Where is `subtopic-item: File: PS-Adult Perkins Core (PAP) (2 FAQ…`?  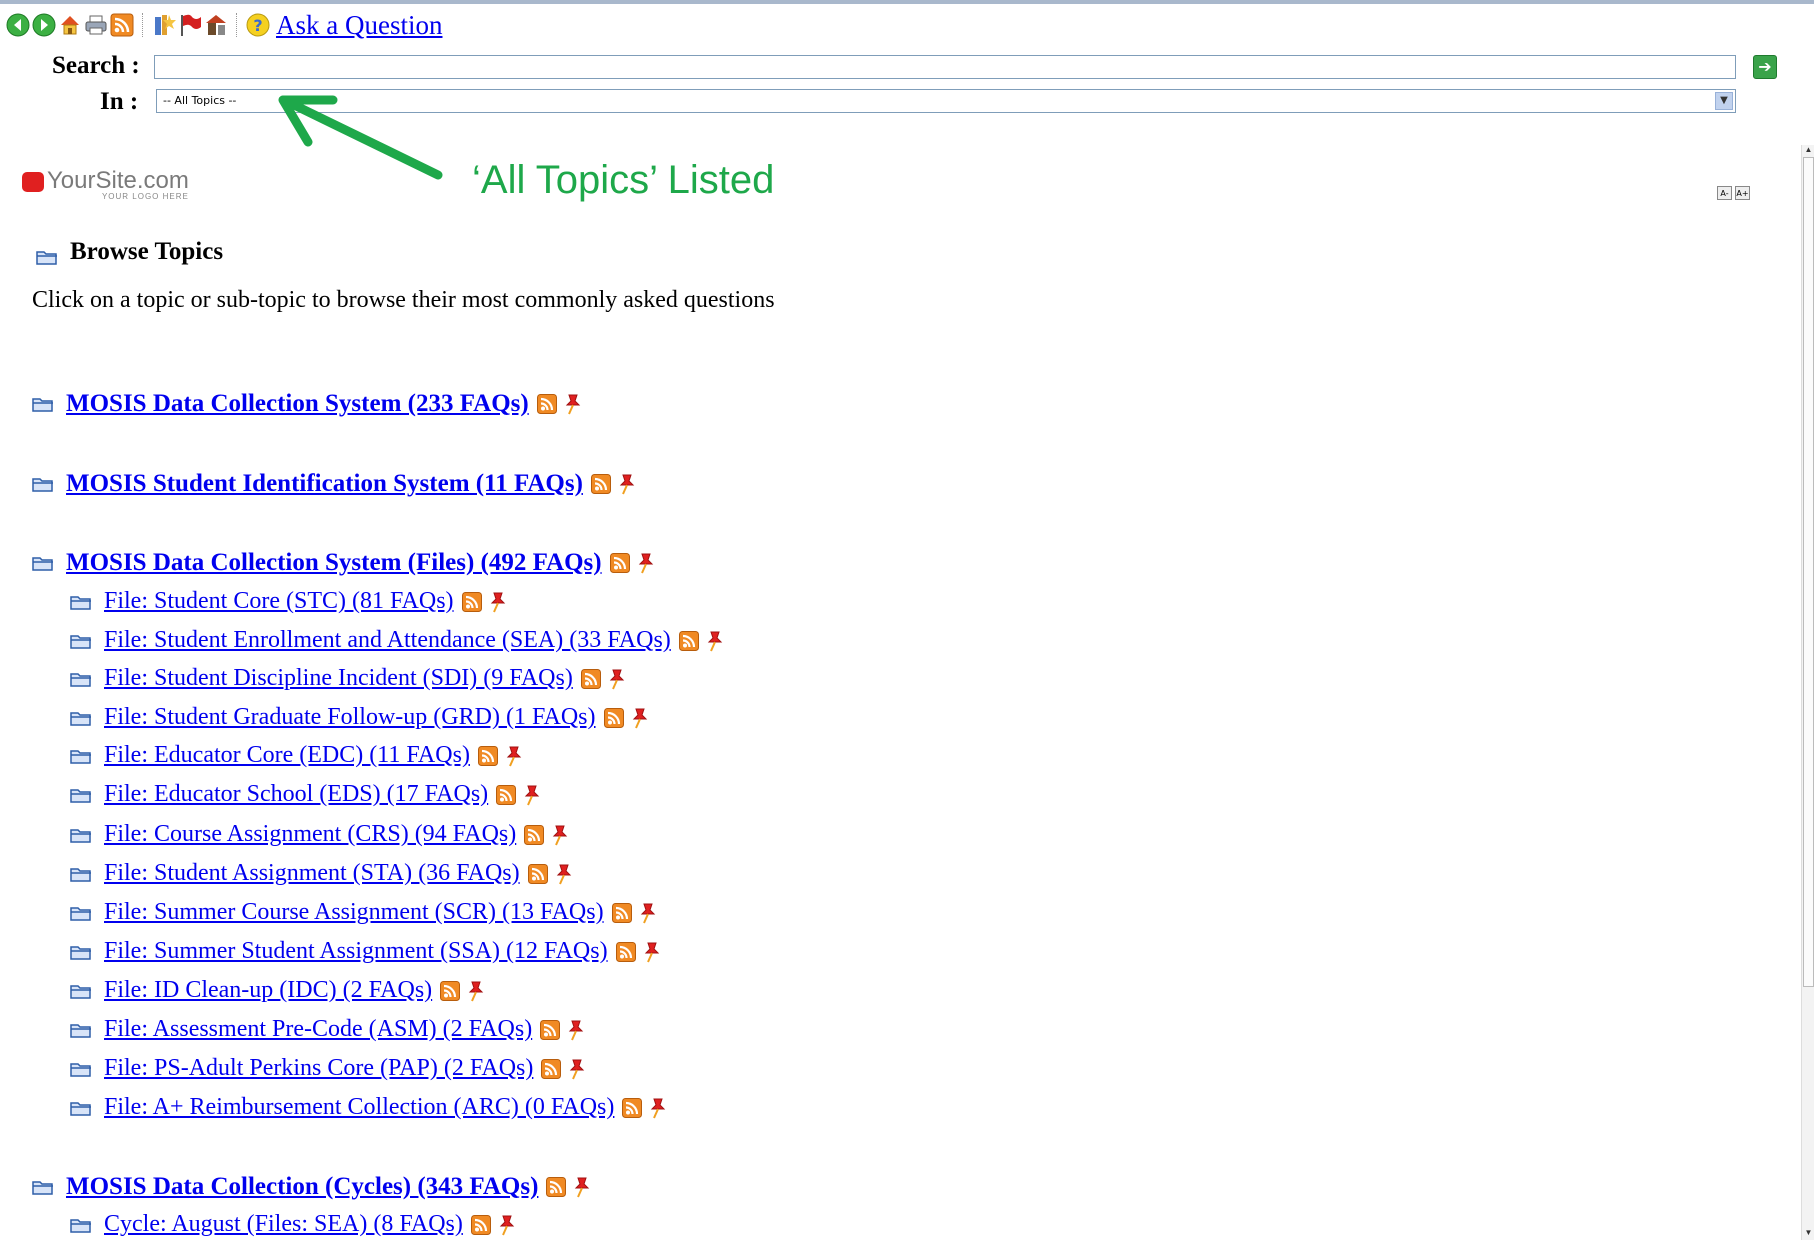
subtopic-item: File: PS-Adult Perkins Core (PAP) (2 FAQ… is located at coordinates (327, 1068).